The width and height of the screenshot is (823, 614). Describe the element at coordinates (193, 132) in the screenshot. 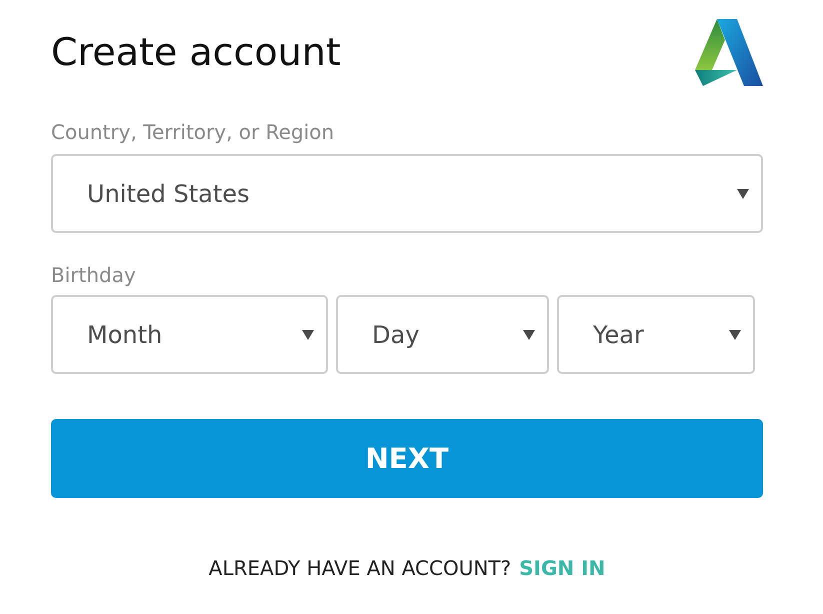

I see `field-label: Country, Territory, or Region` at that location.